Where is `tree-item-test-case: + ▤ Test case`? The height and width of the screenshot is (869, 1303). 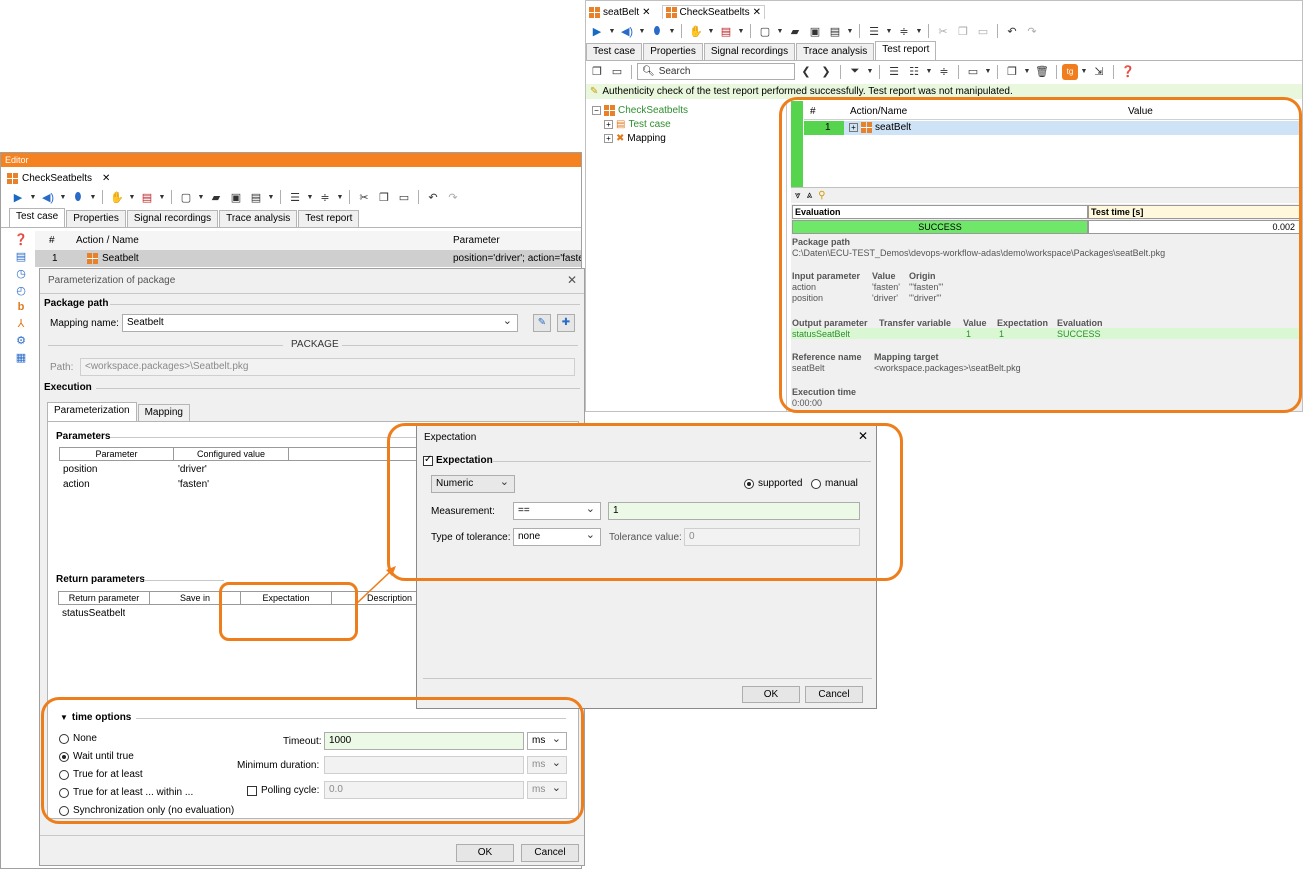
tree-item-test-case: + ▤ Test case is located at coordinates (646, 124).